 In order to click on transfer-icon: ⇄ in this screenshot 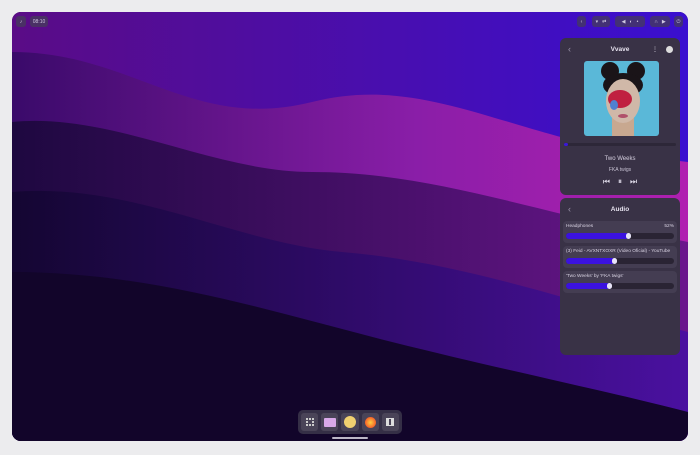, I will do `click(604, 21)`.